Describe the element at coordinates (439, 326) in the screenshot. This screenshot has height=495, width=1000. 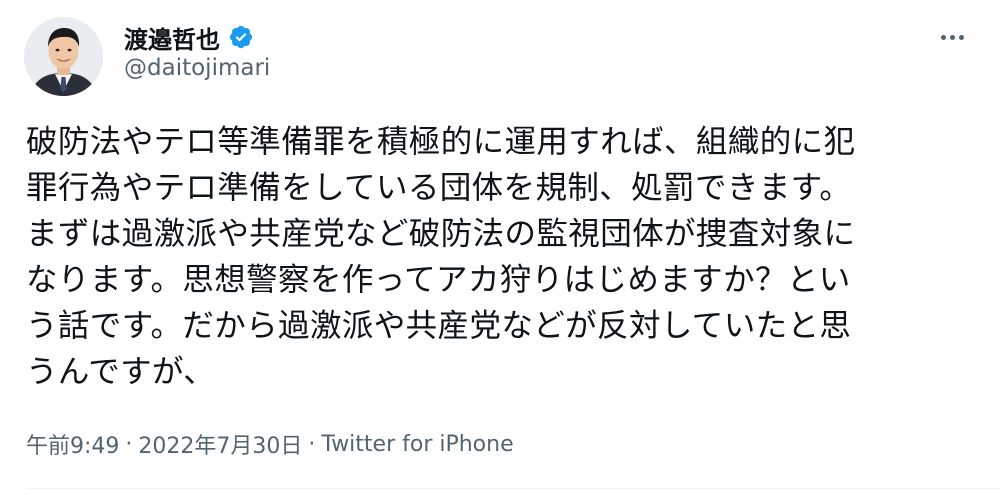
I see `tweet-text-line: う話です。だから過激派や共産党などが反対していたと思` at that location.